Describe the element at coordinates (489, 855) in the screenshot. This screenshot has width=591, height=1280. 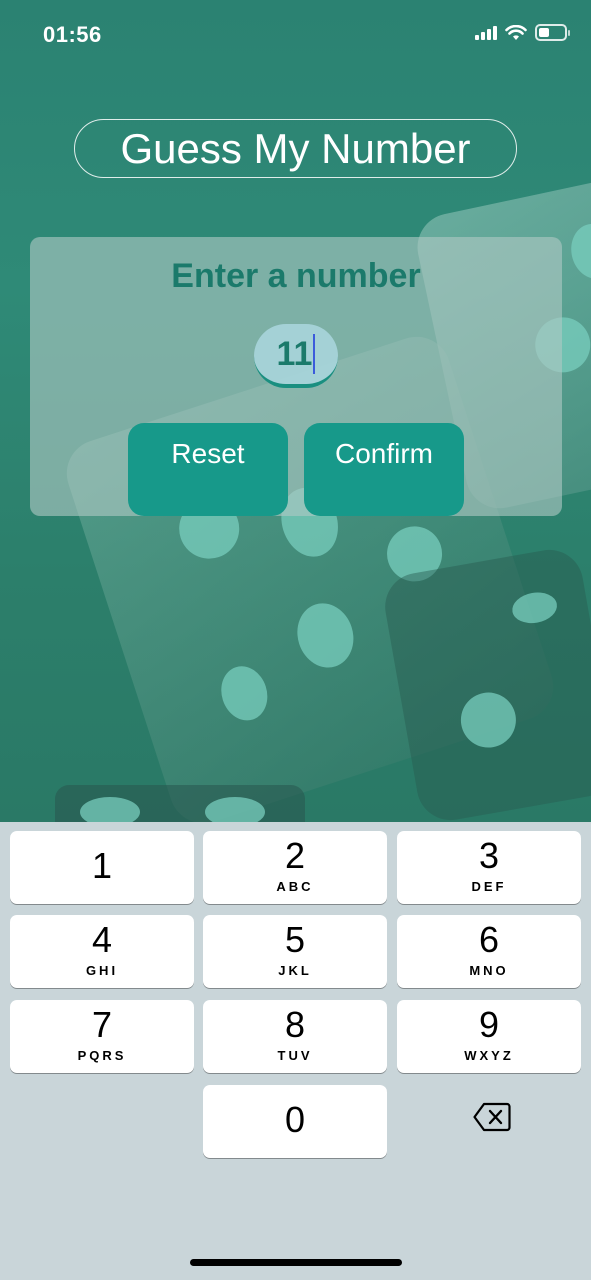
I see `key-digit: 3` at that location.